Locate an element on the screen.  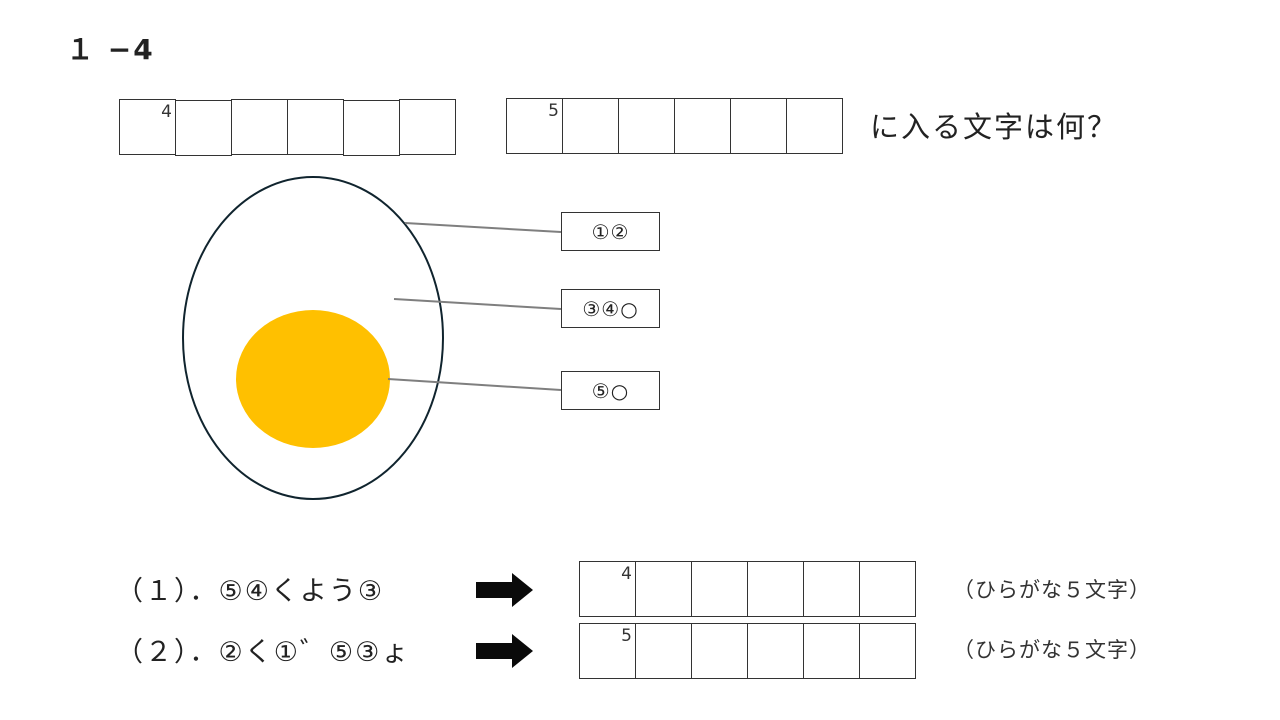
clue-2: （２）．②く①゛⑤③ょ is located at coordinates (263, 652).